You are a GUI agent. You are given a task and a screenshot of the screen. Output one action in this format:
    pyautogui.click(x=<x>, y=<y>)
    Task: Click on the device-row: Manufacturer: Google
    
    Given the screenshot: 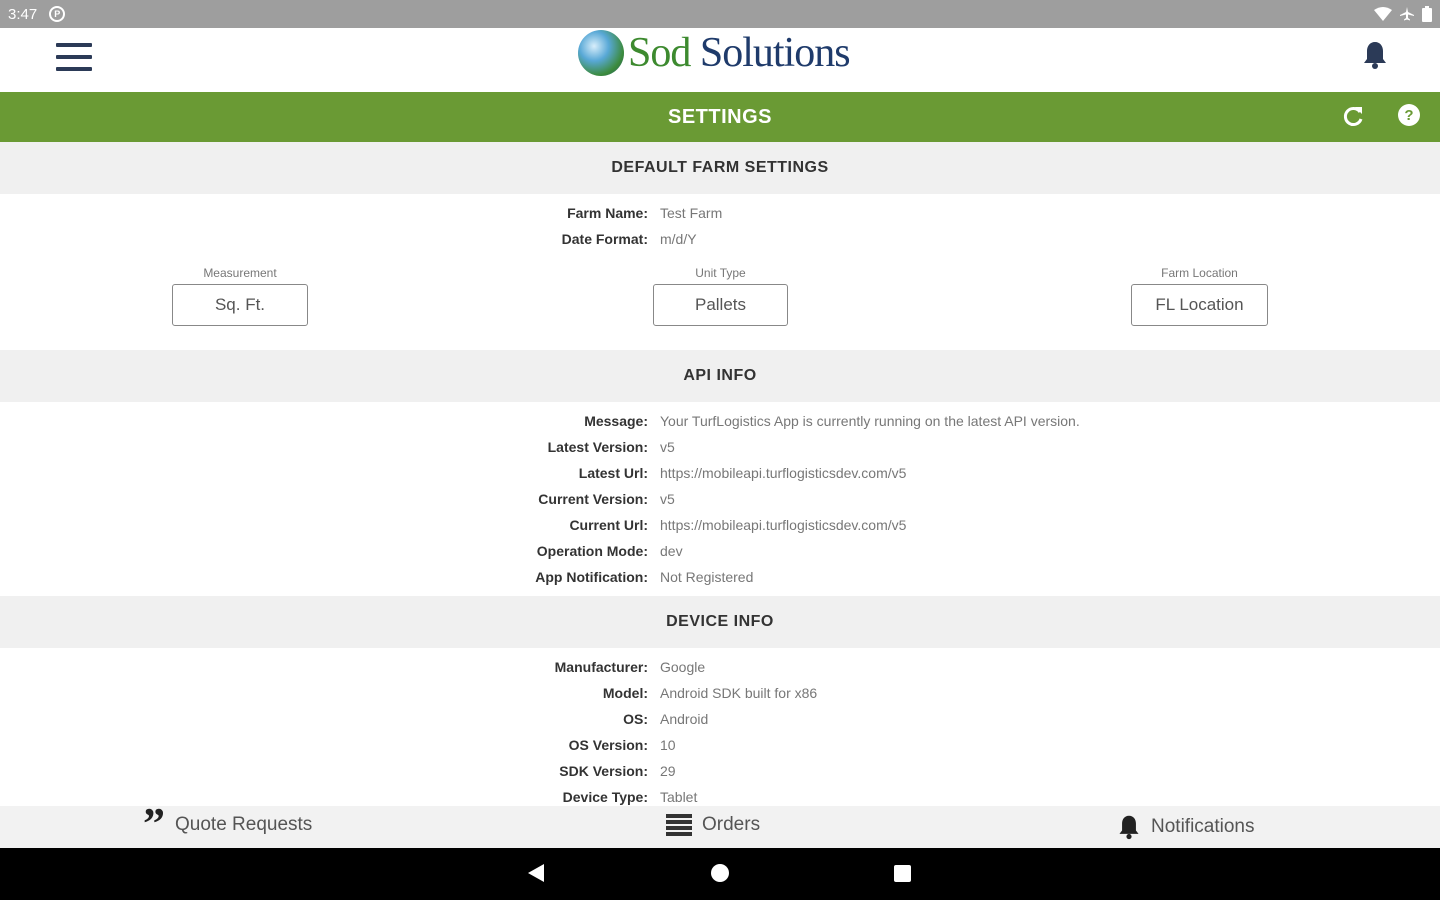 What is the action you would take?
    pyautogui.click(x=720, y=667)
    